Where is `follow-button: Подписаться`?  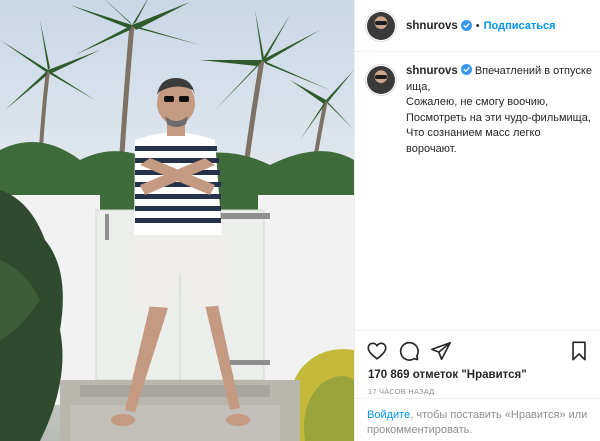 follow-button: Подписаться is located at coordinates (520, 26).